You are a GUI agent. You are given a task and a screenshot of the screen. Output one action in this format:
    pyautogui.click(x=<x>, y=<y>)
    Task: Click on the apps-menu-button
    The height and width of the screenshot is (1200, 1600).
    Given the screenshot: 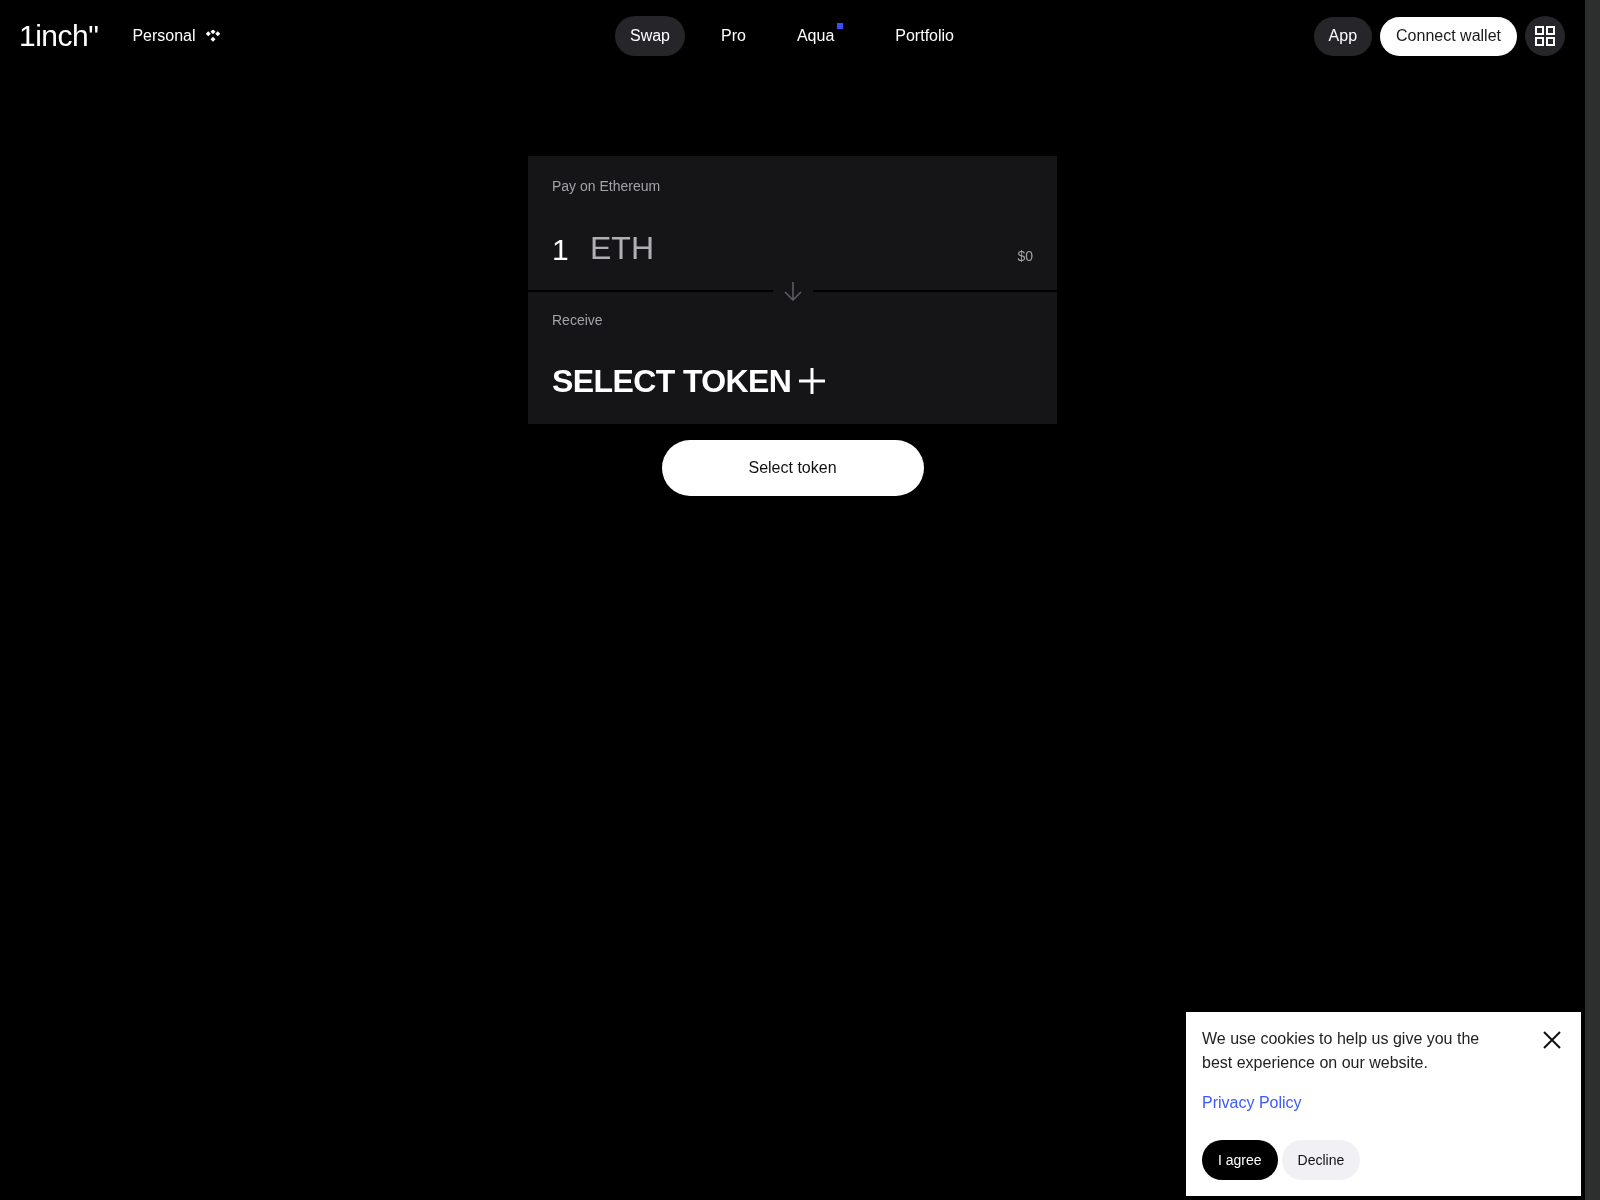 What is the action you would take?
    pyautogui.click(x=1545, y=36)
    